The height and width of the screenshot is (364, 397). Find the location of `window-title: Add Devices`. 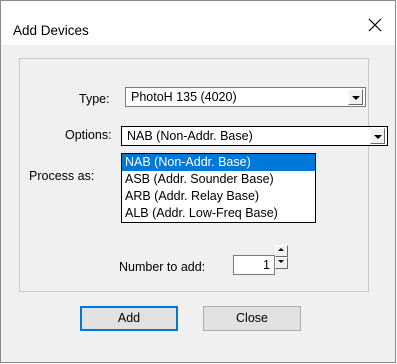

window-title: Add Devices is located at coordinates (51, 30).